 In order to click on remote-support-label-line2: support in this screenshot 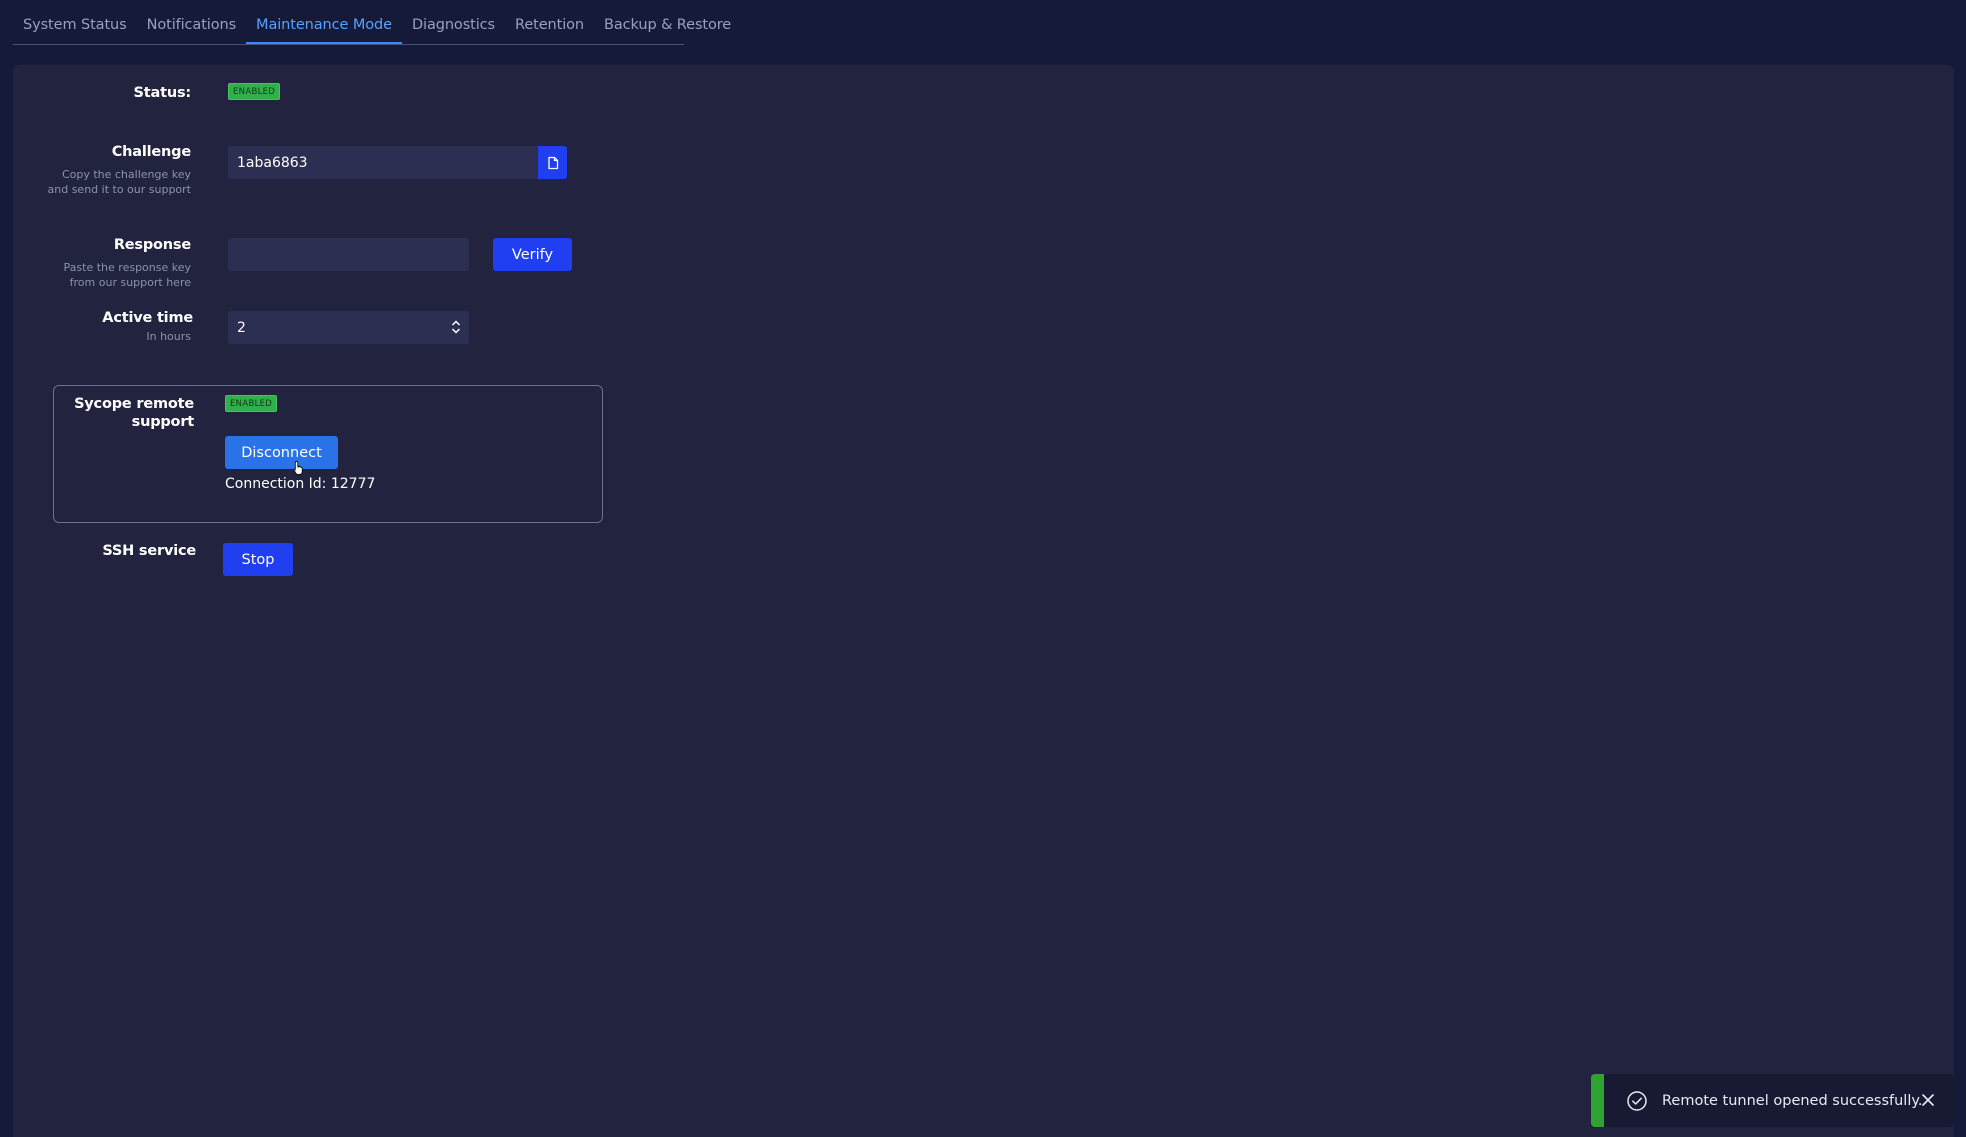, I will do `click(163, 422)`.